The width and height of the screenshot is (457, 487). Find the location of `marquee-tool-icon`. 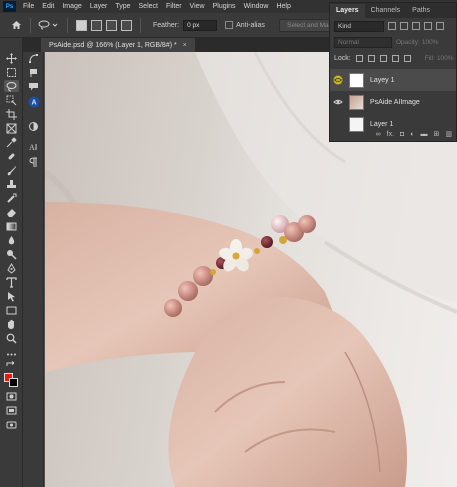

marquee-tool-icon is located at coordinates (11, 72).